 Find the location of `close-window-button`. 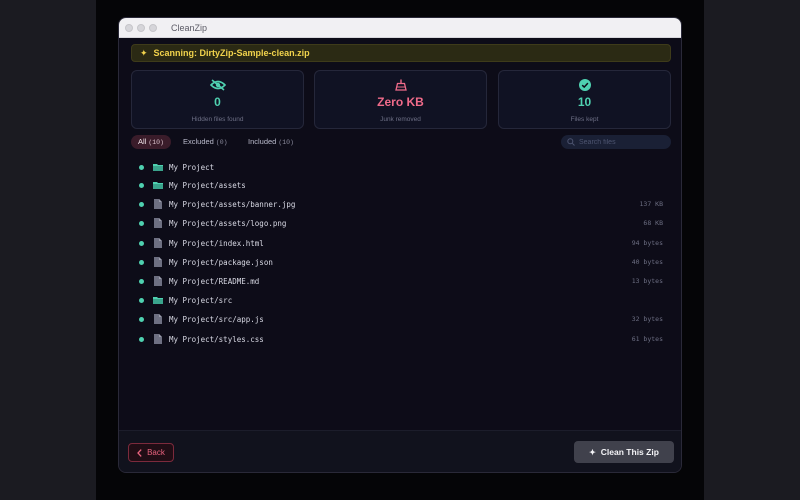

close-window-button is located at coordinates (129, 27).